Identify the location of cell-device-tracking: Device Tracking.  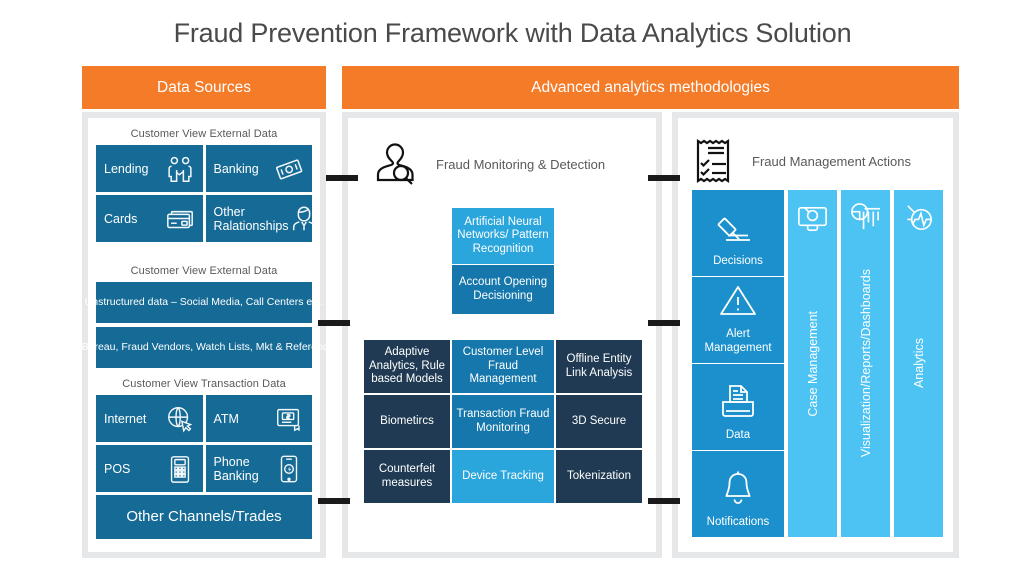
(503, 476).